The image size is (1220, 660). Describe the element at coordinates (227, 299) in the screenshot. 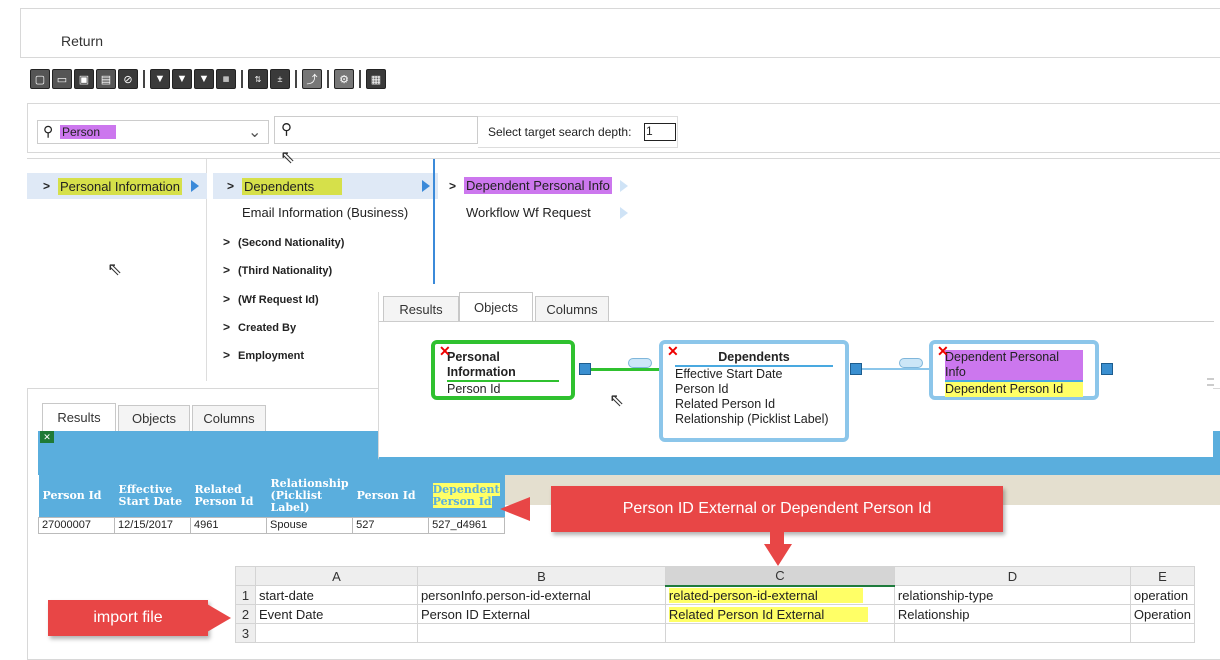

I see `chevron-right-icon: >` at that location.